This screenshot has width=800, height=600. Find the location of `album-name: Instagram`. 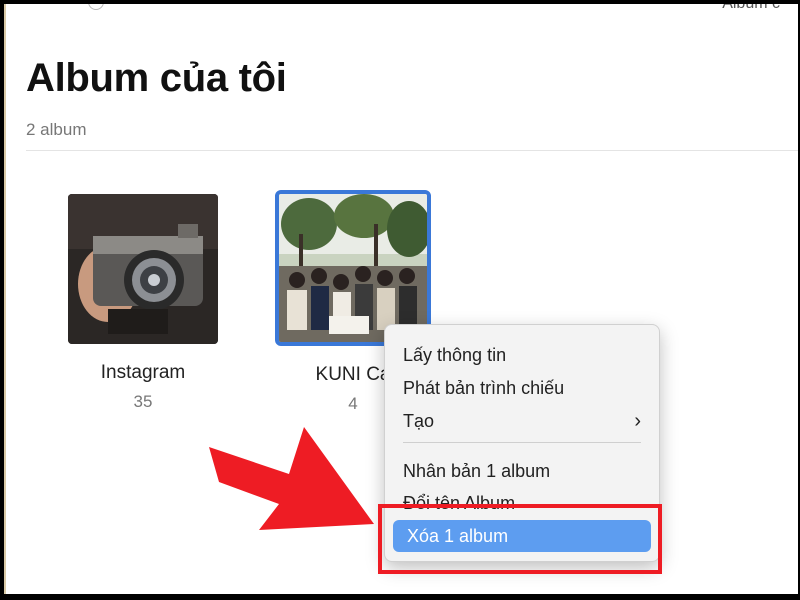

album-name: Instagram is located at coordinates (143, 372).